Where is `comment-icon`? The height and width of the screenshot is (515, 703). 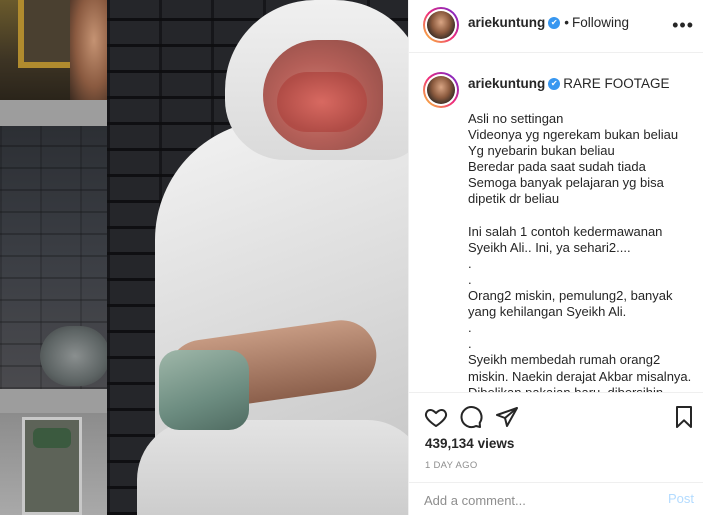 comment-icon is located at coordinates (471, 417).